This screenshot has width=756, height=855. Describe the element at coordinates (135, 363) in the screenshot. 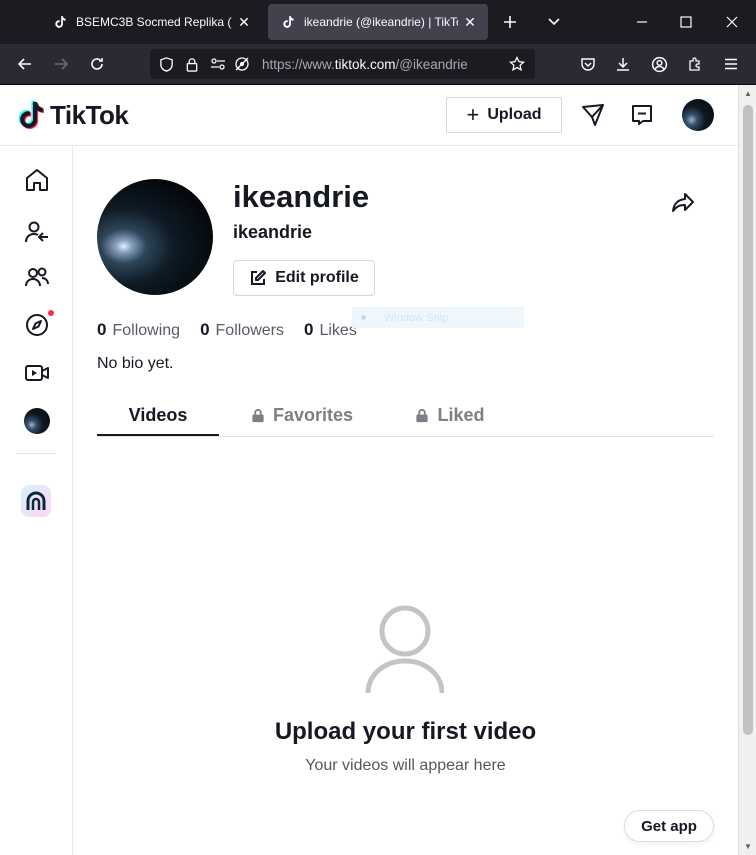

I see `profile-bio: No bio yet.` at that location.